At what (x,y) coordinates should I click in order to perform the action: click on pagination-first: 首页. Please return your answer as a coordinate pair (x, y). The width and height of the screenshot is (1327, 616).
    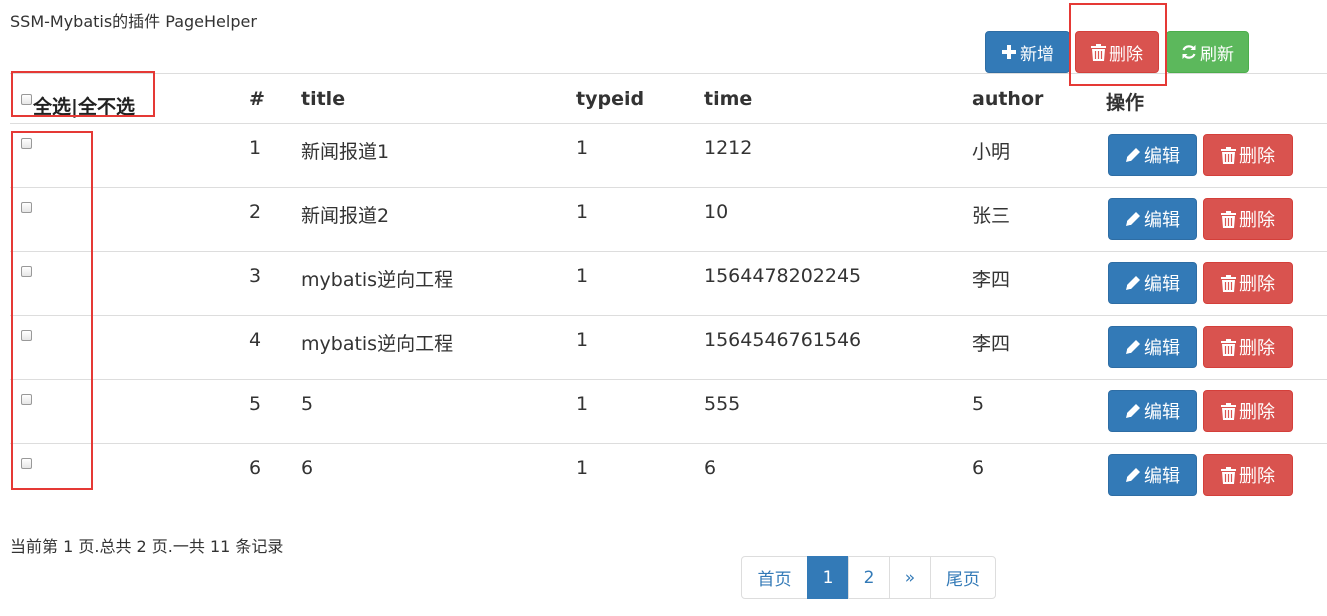
    Looking at the image, I should click on (774, 577).